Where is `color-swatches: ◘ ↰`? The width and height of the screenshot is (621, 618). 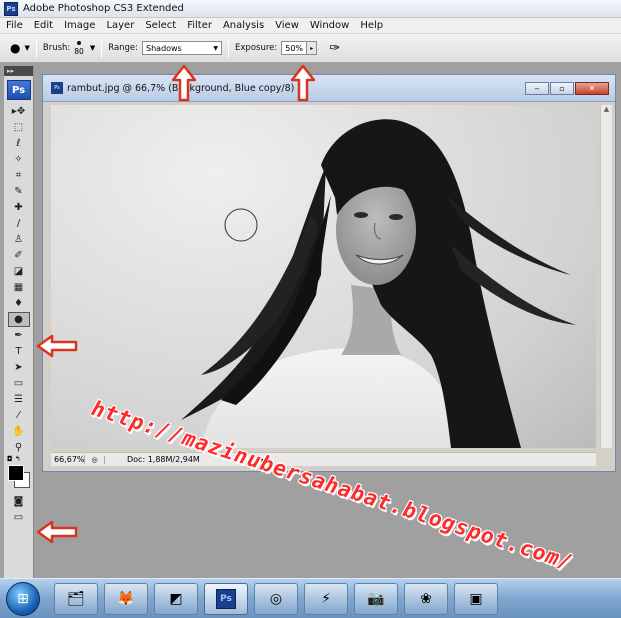 color-swatches: ◘ ↰ is located at coordinates (18, 474).